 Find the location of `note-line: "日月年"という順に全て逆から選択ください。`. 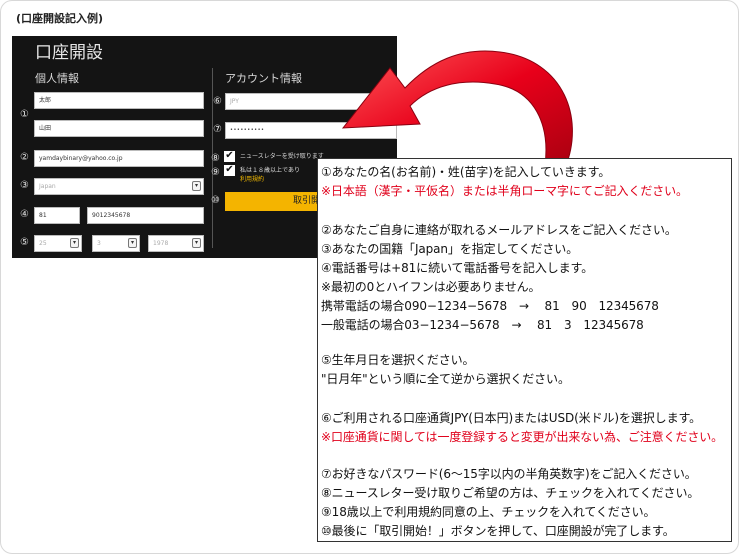

note-line: "日月年"という順に全て逆から選択ください。 is located at coordinates (445, 379).